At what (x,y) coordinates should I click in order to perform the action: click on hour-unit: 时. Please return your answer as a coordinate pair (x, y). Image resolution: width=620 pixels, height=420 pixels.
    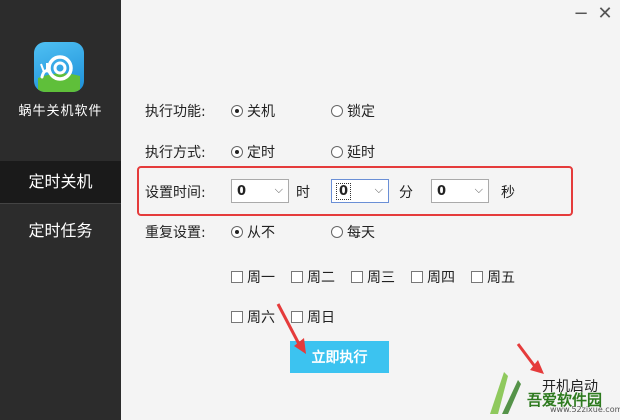
    Looking at the image, I should click on (303, 193).